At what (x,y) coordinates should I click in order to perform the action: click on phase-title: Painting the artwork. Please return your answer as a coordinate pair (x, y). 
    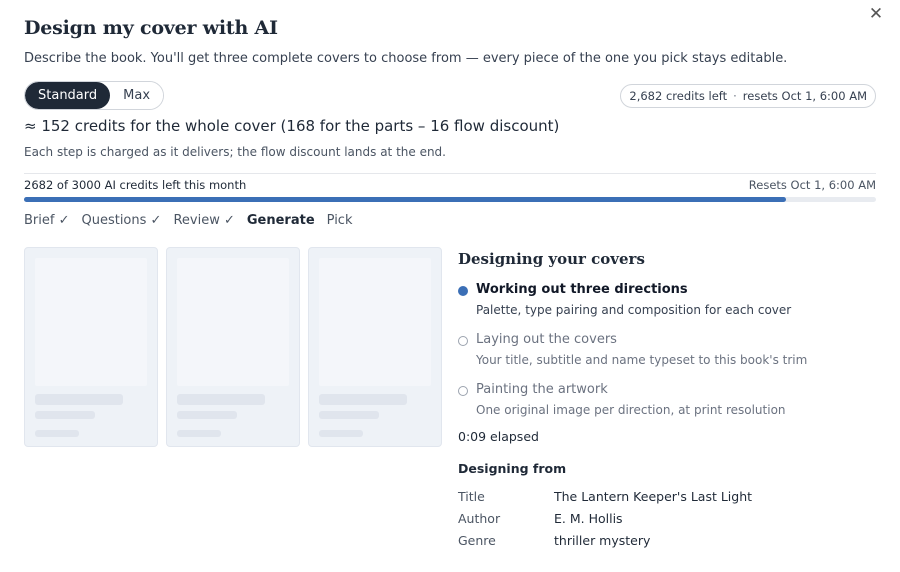
    Looking at the image, I should click on (542, 389).